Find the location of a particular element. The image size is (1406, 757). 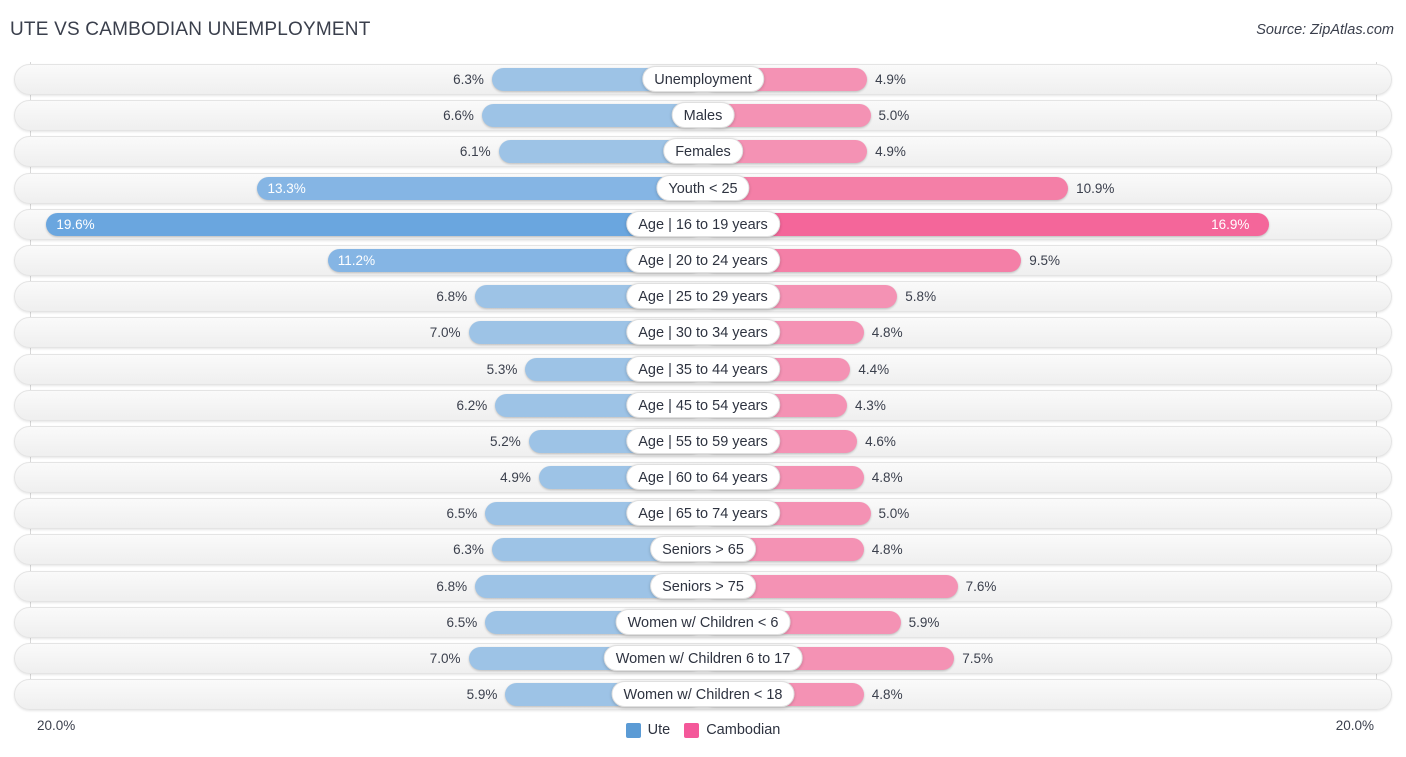

value-label-ute: 6.1% is located at coordinates (475, 152).